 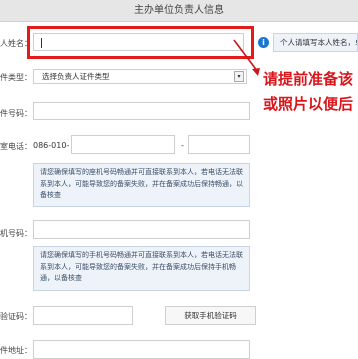 I want to click on info-icon: i, so click(x=263, y=42).